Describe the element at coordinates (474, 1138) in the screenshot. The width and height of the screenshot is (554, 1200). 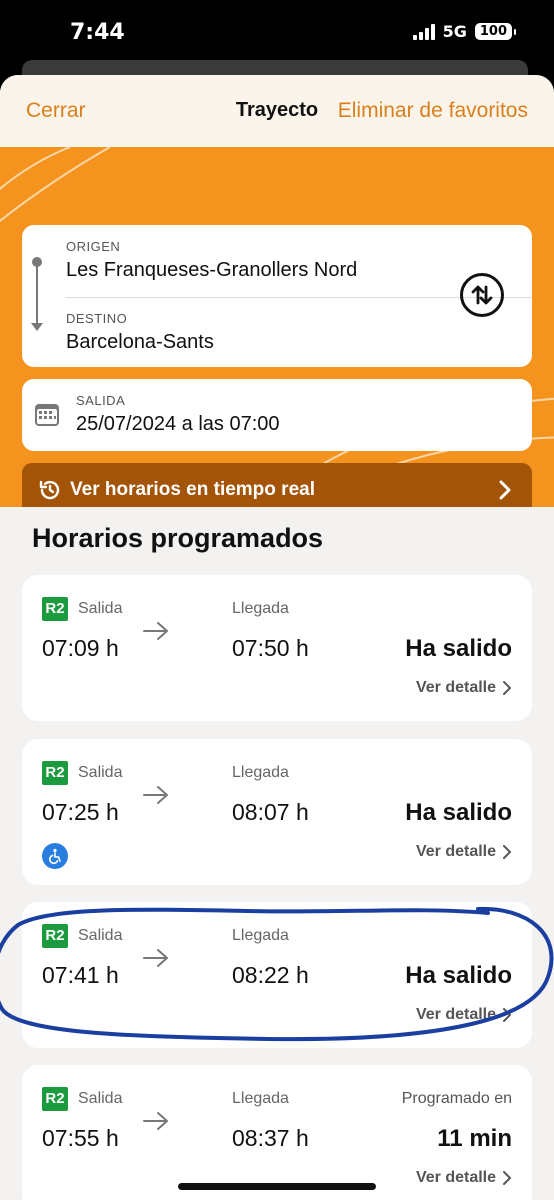
I see `train-status: 11 min` at that location.